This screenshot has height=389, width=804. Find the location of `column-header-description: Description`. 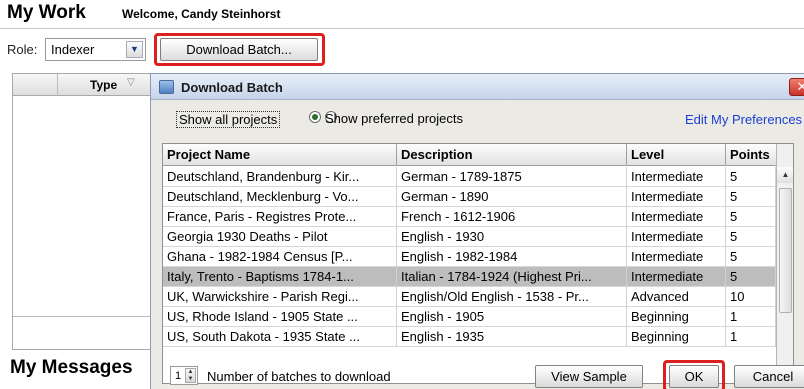

column-header-description: Description is located at coordinates (512, 155).